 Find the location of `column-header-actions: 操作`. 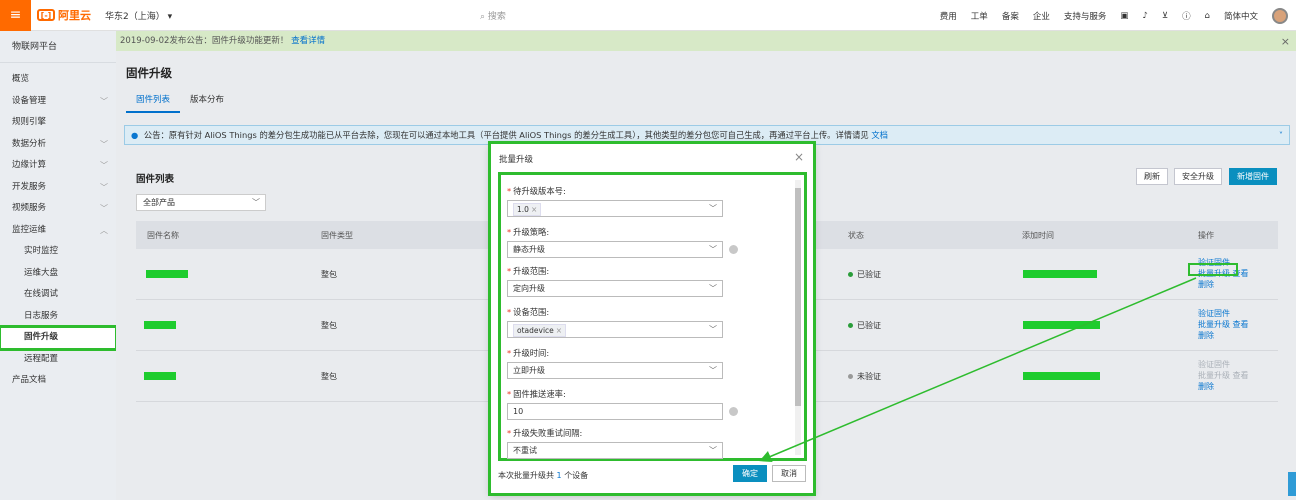

column-header-actions: 操作 is located at coordinates (1206, 235).